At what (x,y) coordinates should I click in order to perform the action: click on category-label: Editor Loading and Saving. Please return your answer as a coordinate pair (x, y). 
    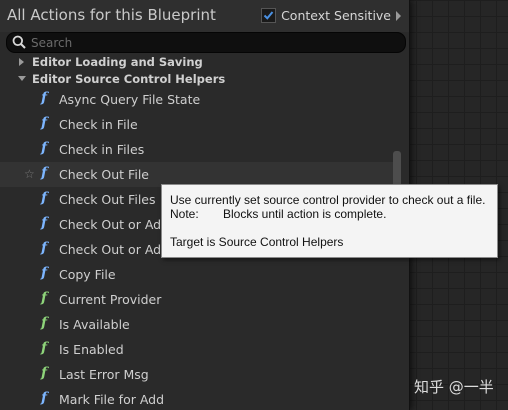
    Looking at the image, I should click on (117, 62).